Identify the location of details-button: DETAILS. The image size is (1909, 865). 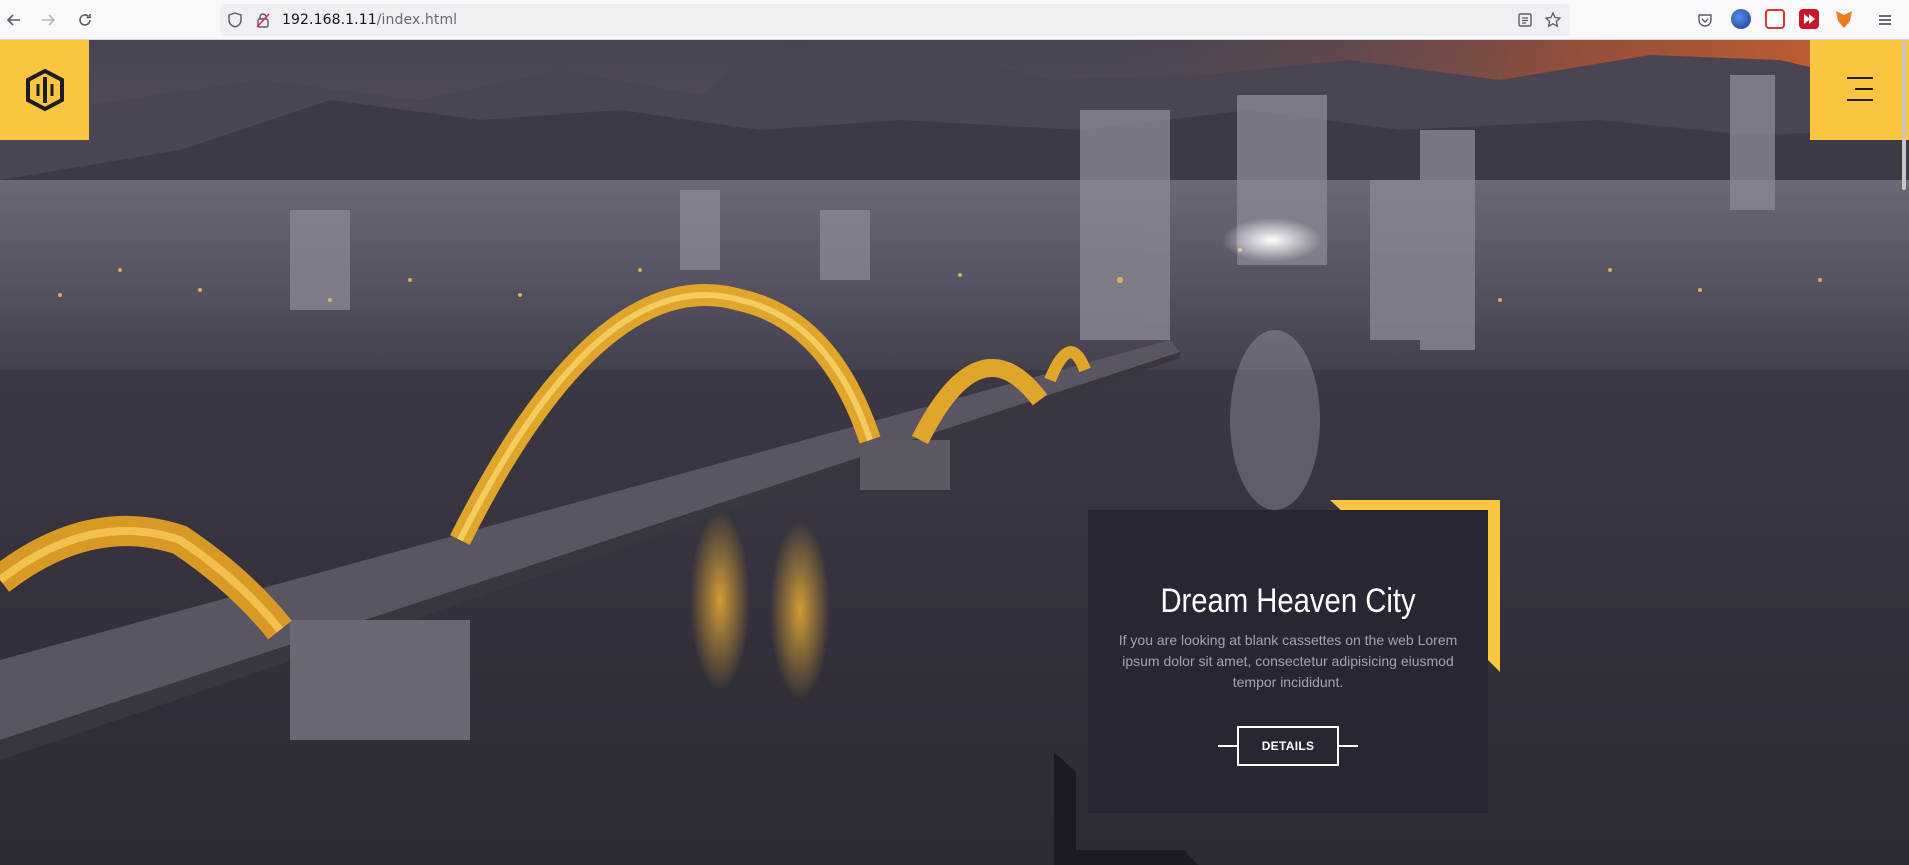
(1288, 746).